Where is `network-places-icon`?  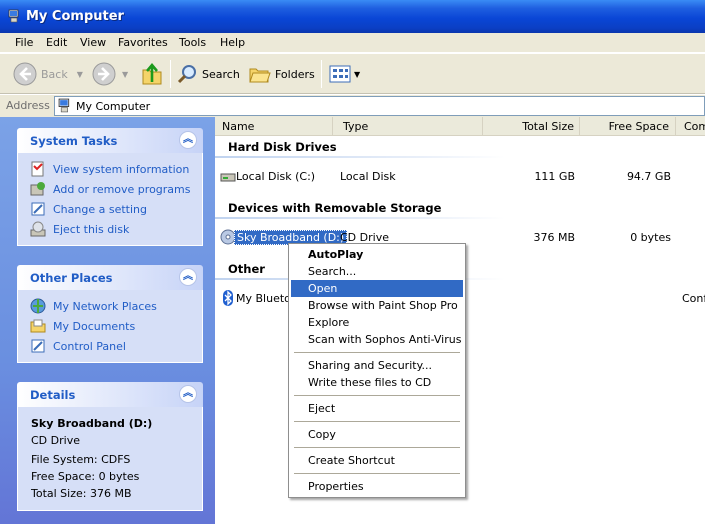
network-places-icon is located at coordinates (38, 306).